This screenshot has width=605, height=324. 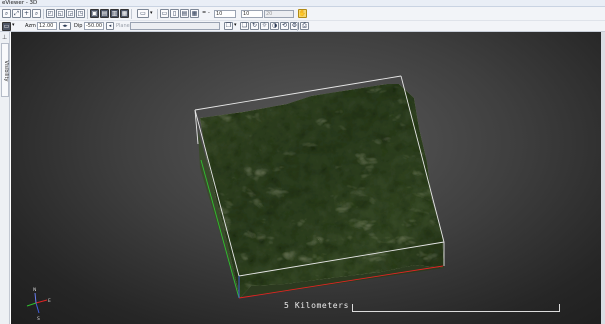 What do you see at coordinates (123, 26) in the screenshot?
I see `plane-label: Plane` at bounding box center [123, 26].